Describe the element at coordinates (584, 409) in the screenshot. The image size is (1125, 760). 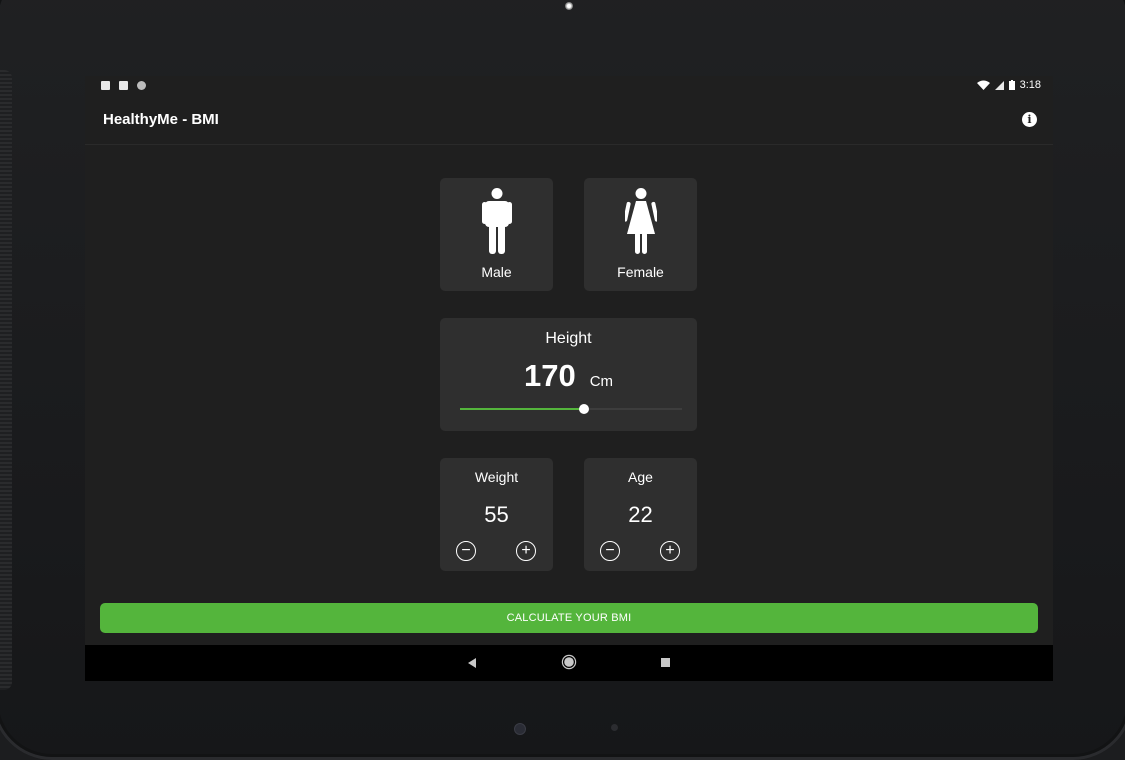
I see `height-slider-thumb` at that location.